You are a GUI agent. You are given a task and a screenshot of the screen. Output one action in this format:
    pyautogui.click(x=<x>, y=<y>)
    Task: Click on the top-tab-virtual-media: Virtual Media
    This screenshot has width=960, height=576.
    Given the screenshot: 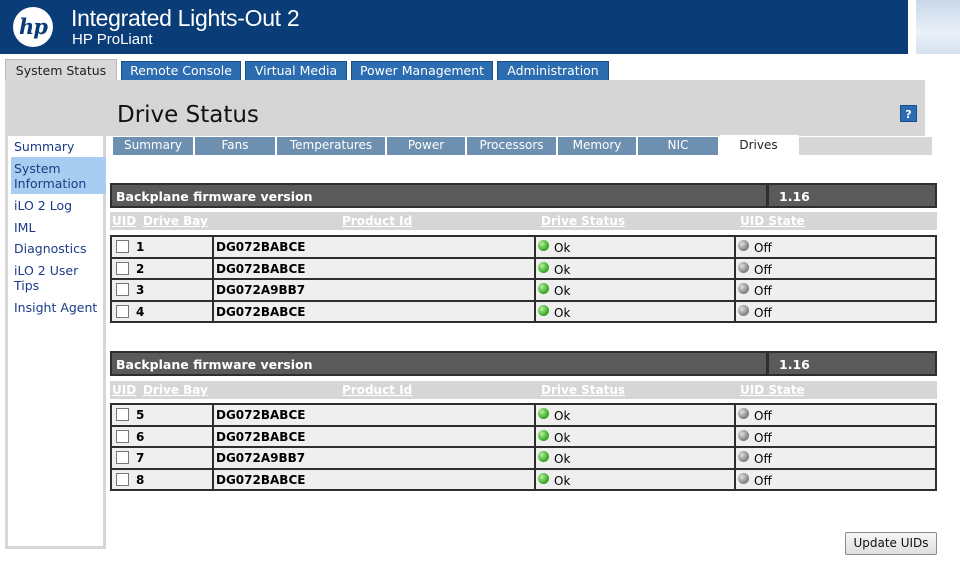 What is the action you would take?
    pyautogui.click(x=296, y=70)
    